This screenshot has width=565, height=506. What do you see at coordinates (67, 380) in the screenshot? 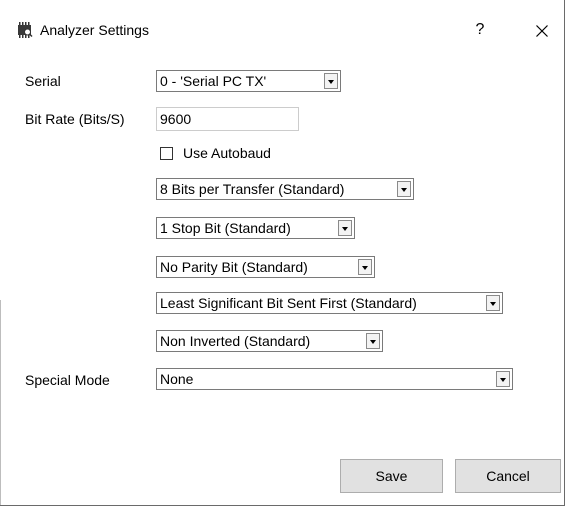
I see `special-mode-label: Special Mode` at bounding box center [67, 380].